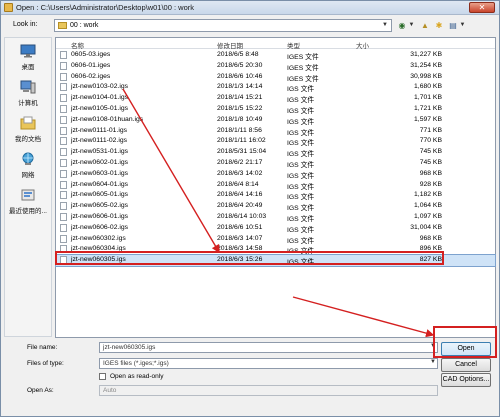  Describe the element at coordinates (77, 45) in the screenshot. I see `column-name: 名称` at that location.